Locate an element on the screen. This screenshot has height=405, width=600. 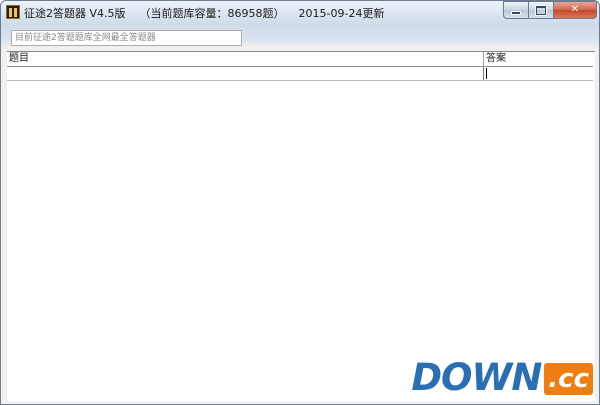
title-update-date: 2015-09-24更新 is located at coordinates (341, 13).